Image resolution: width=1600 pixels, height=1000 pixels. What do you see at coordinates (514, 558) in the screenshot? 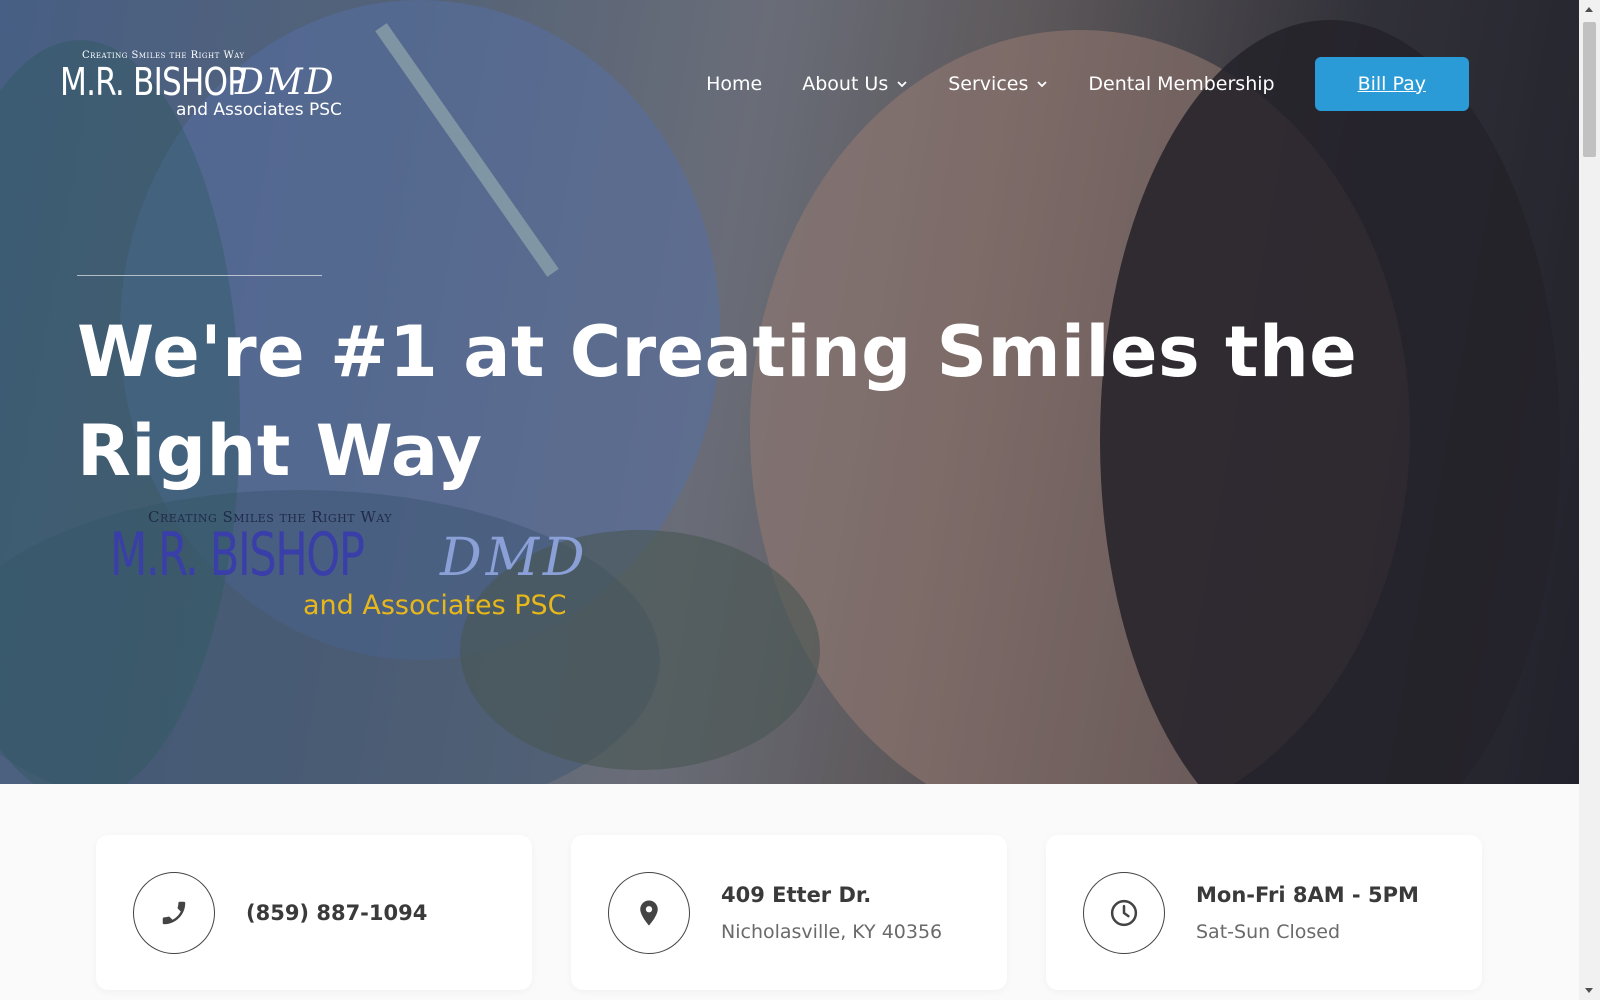
I see `hero-logo-credential: DMD` at bounding box center [514, 558].